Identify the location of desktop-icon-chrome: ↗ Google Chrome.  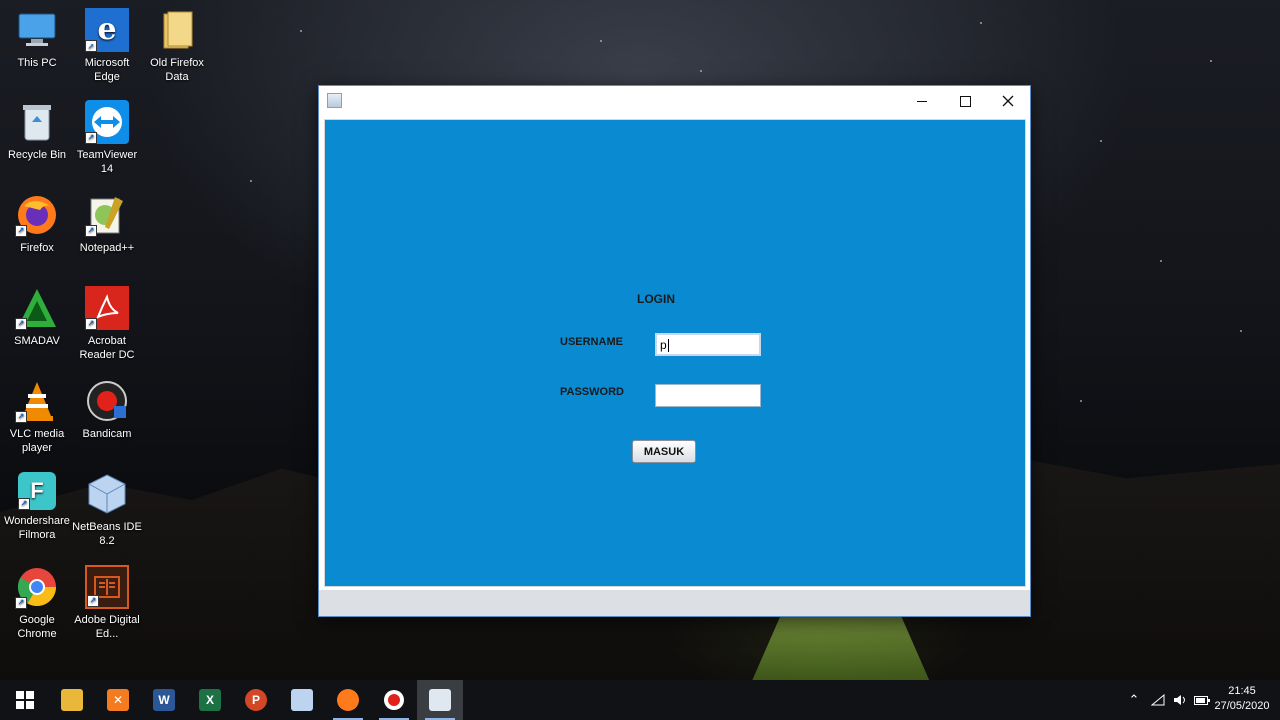
(37, 603).